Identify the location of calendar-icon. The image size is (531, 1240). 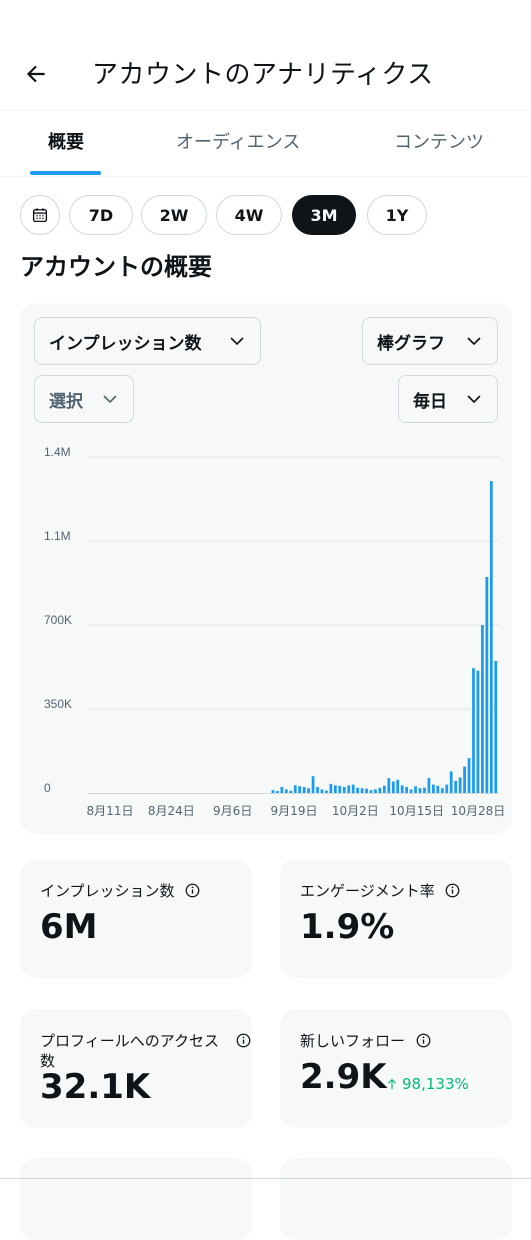
(40, 215).